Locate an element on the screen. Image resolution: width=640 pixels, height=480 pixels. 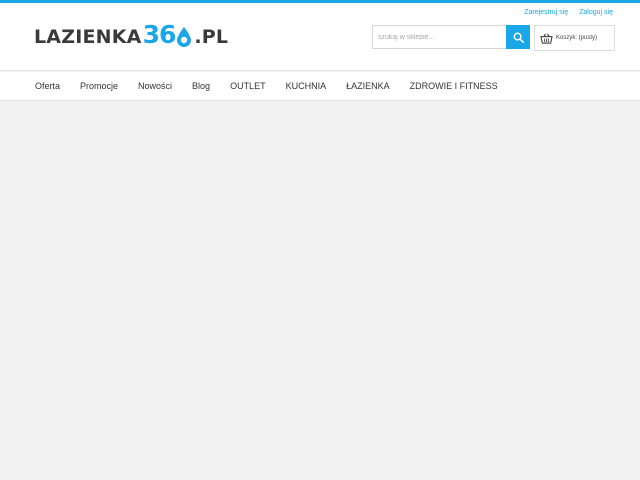
site-logo: LAZIENKA 36 .PL is located at coordinates (131, 37).